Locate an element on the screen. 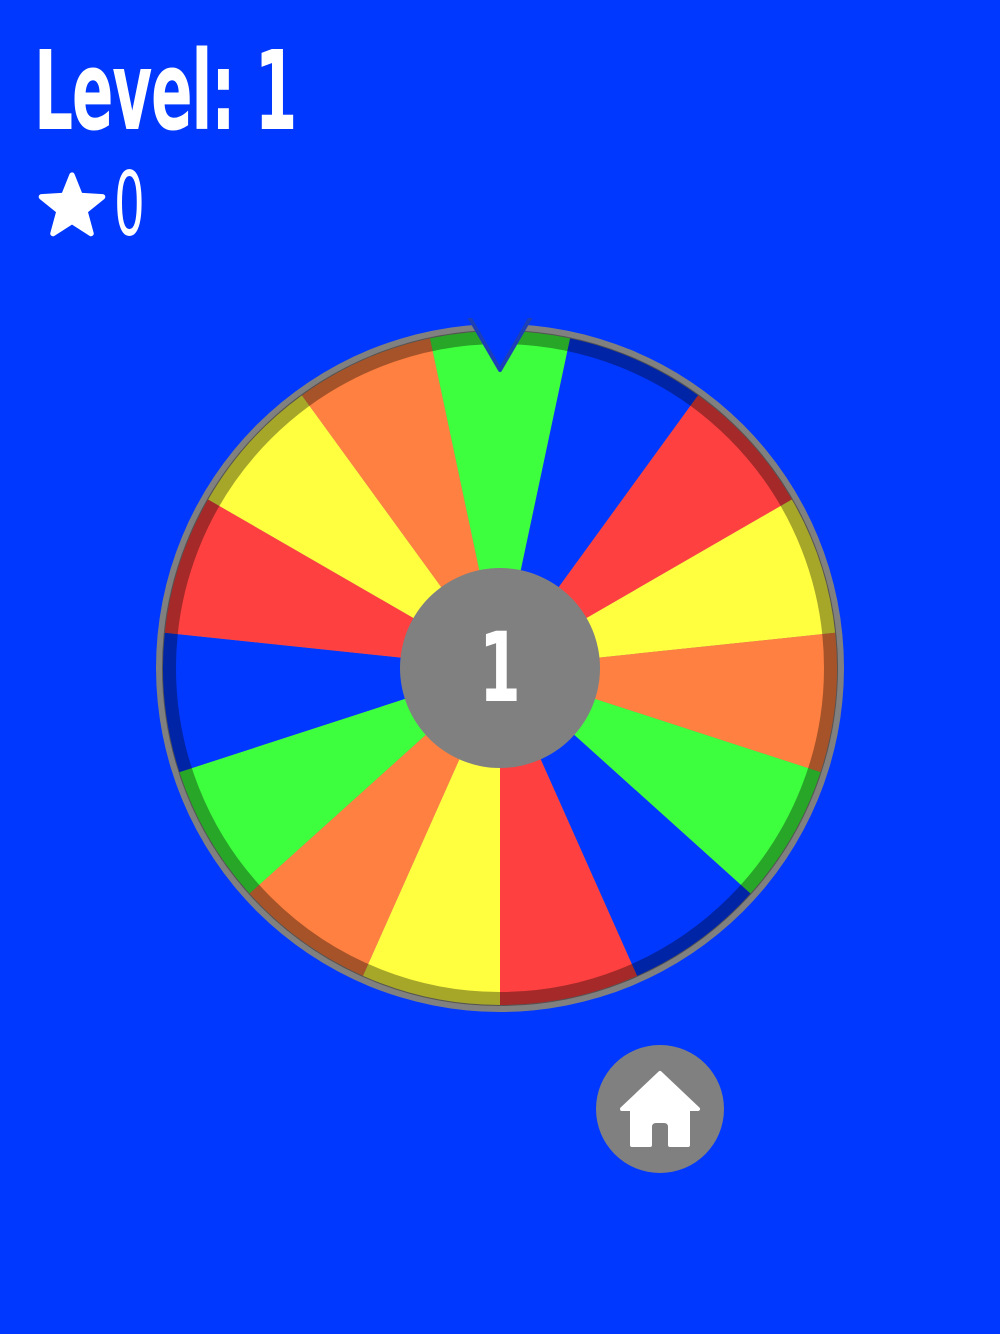 This screenshot has width=1000, height=1334. home-icon is located at coordinates (660, 1109).